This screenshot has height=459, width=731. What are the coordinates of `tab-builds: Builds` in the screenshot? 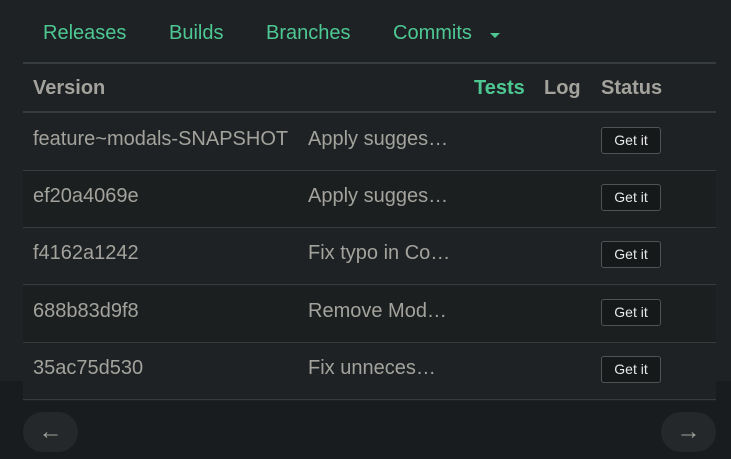 It's located at (196, 33).